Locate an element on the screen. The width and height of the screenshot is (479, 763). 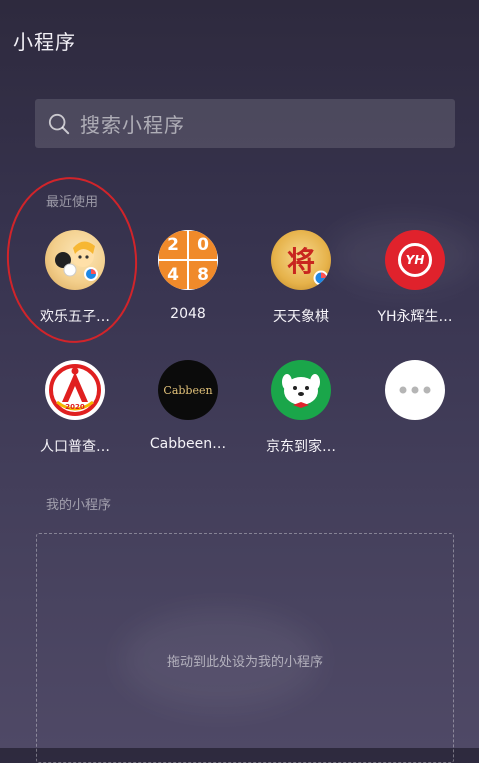
tile-2: 2 is located at coordinates (173, 245).